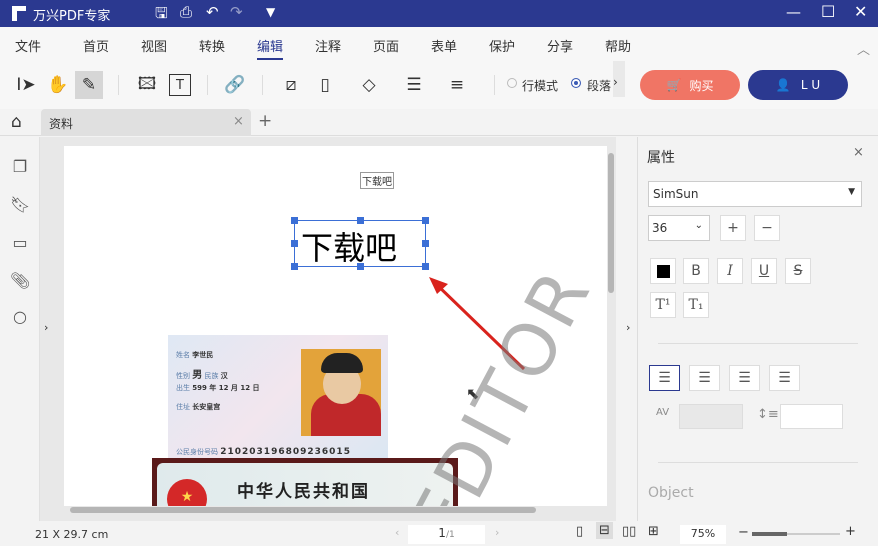  Describe the element at coordinates (863, 48) in the screenshot. I see `collapse-ribbon-icon: ︿` at that location.